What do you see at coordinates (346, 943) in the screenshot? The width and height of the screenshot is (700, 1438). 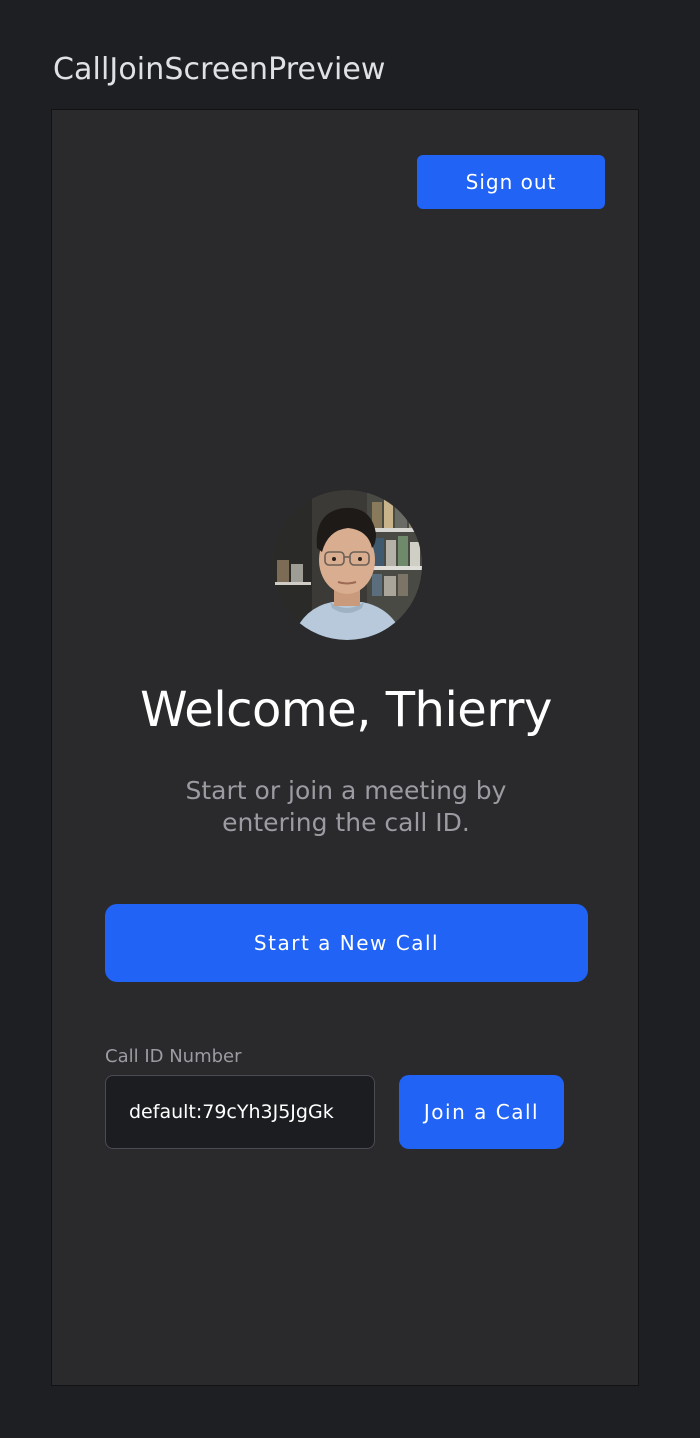 I see `start-new-call-button: Start a New Call` at bounding box center [346, 943].